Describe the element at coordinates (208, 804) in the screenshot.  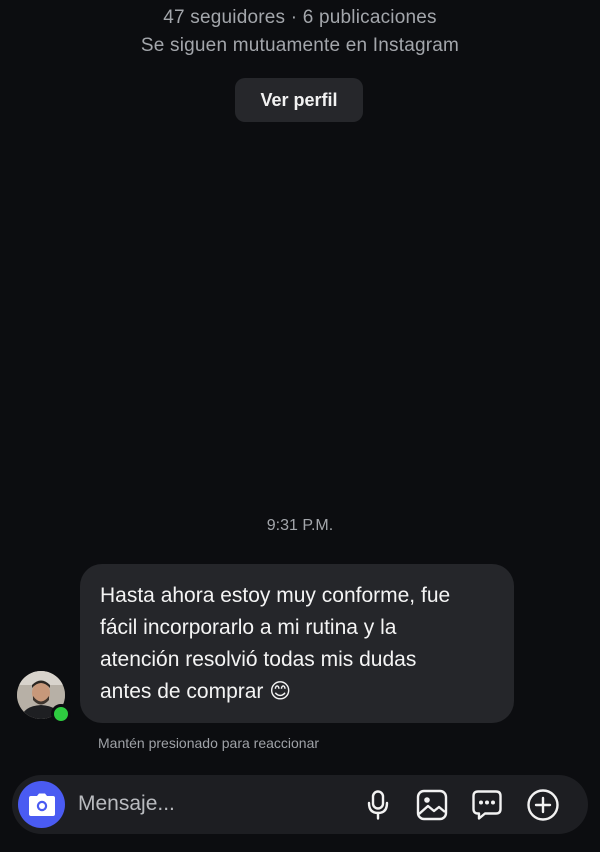
I see `message-input` at that location.